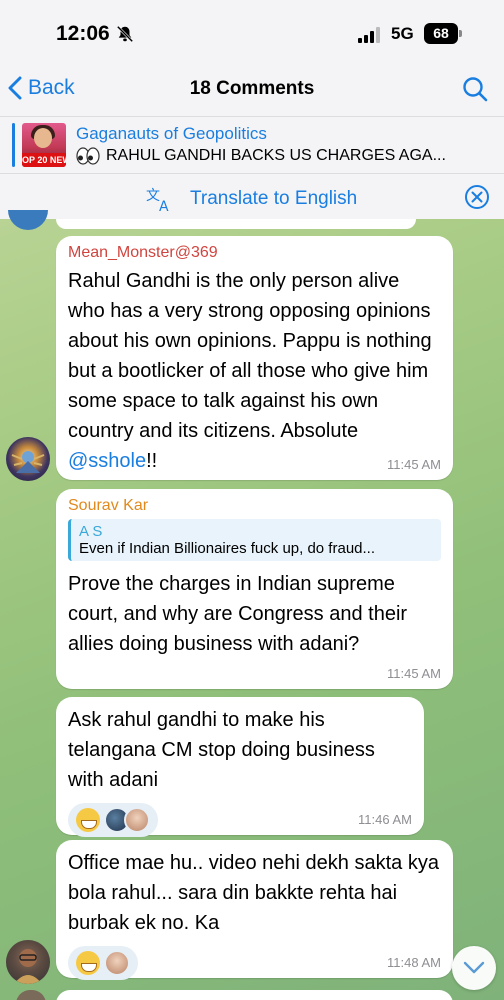 This screenshot has height=1000, width=504. I want to click on chevron-down-icon, so click(474, 967).